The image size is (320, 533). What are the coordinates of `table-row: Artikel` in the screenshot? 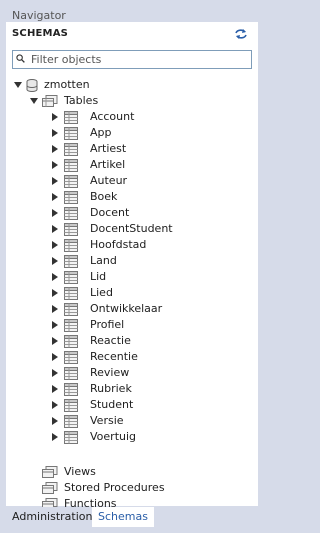 It's located at (150, 165).